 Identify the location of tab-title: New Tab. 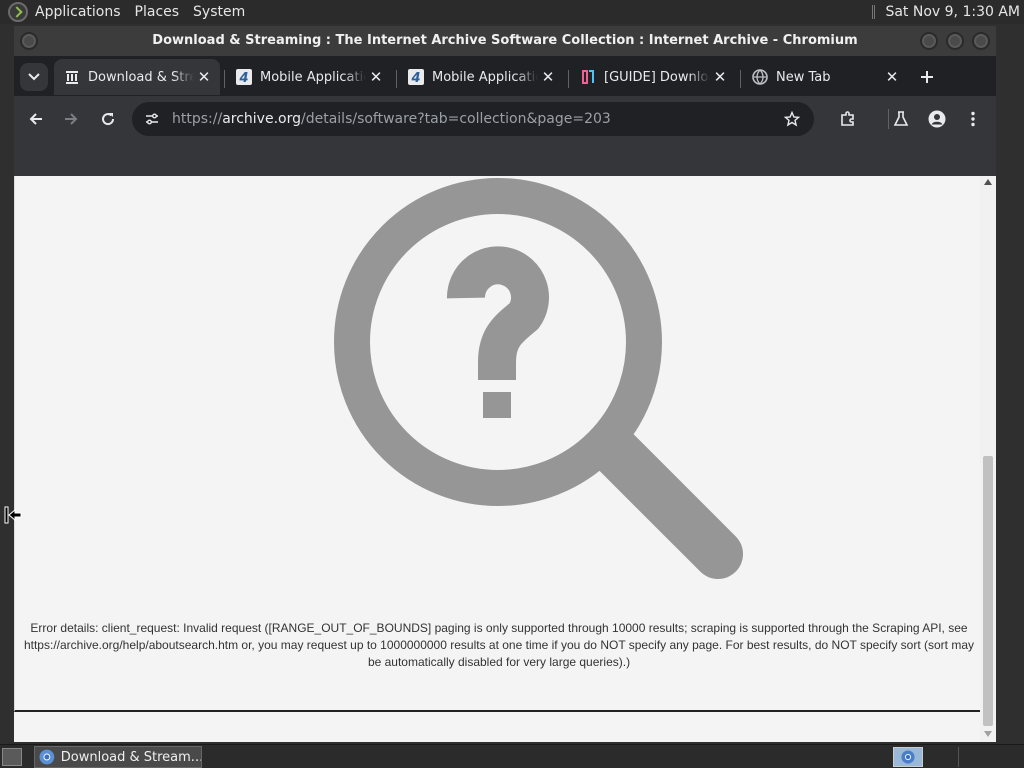
(803, 77).